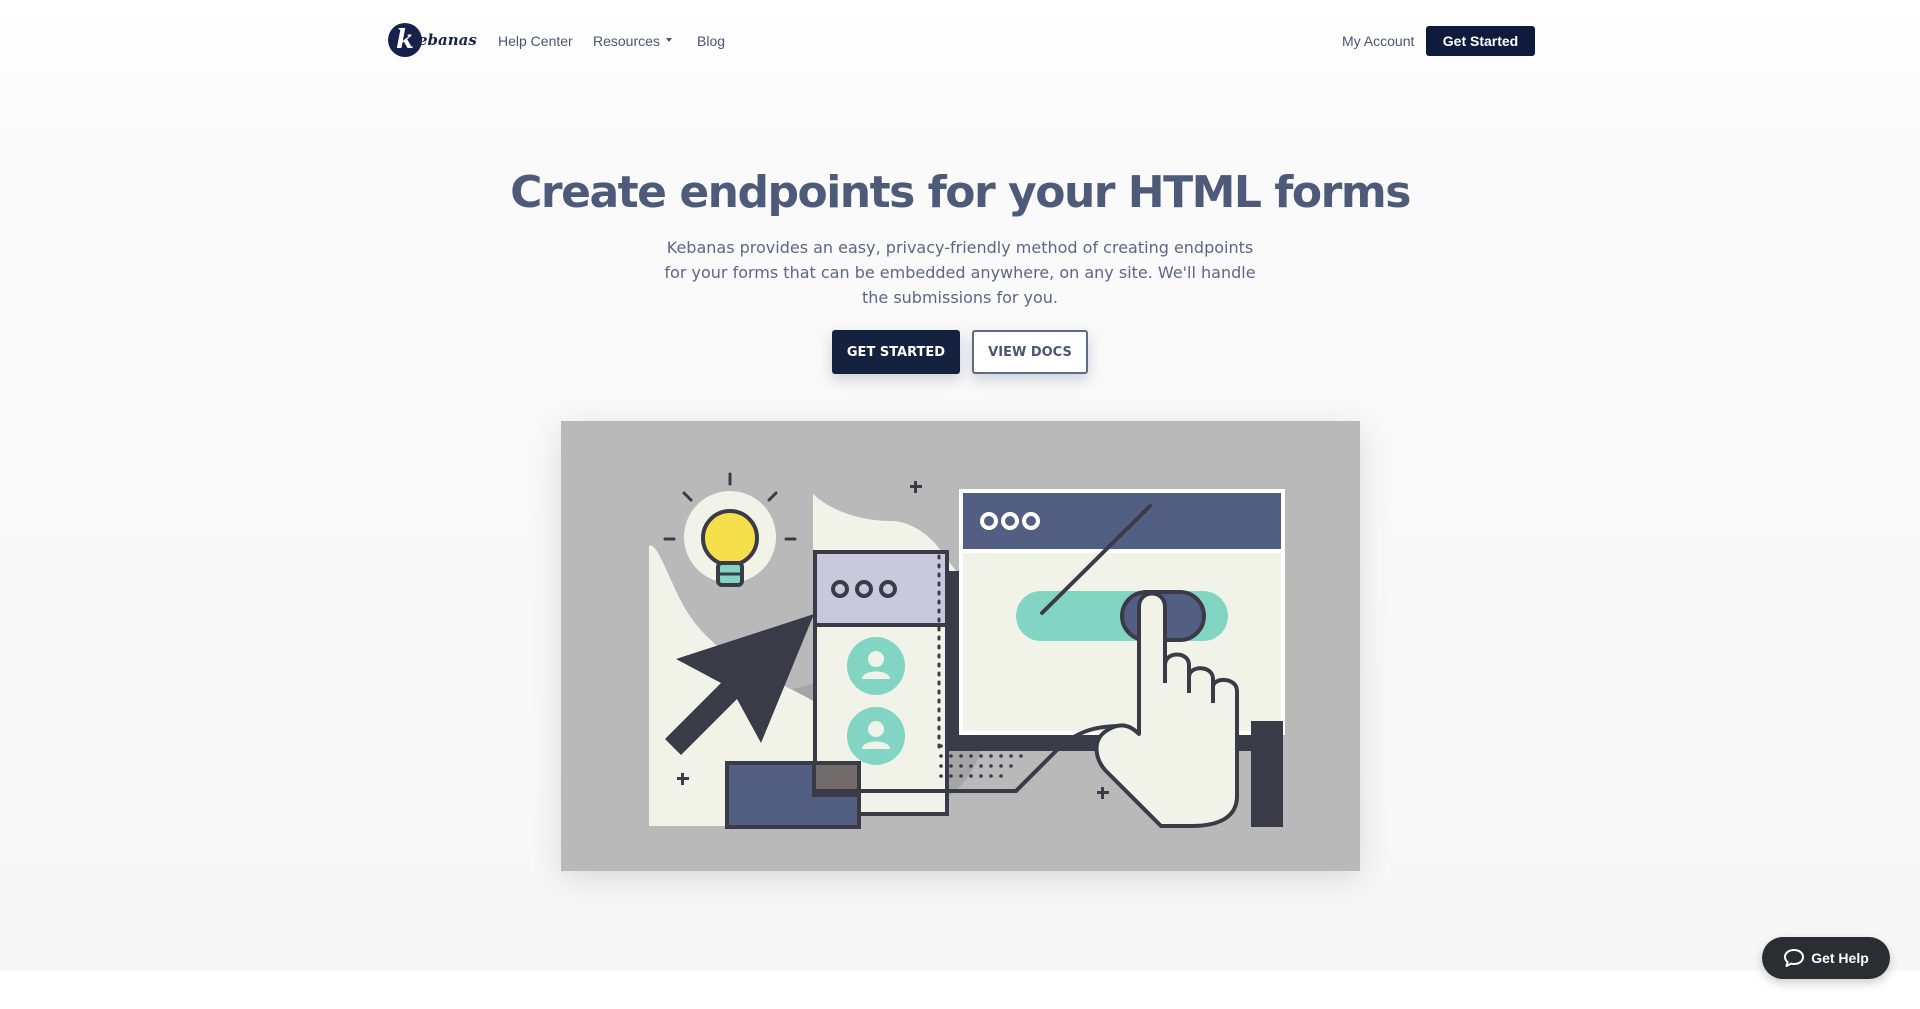 This screenshot has width=1920, height=1009. Describe the element at coordinates (896, 352) in the screenshot. I see `get-started-button: GET STARTED` at that location.